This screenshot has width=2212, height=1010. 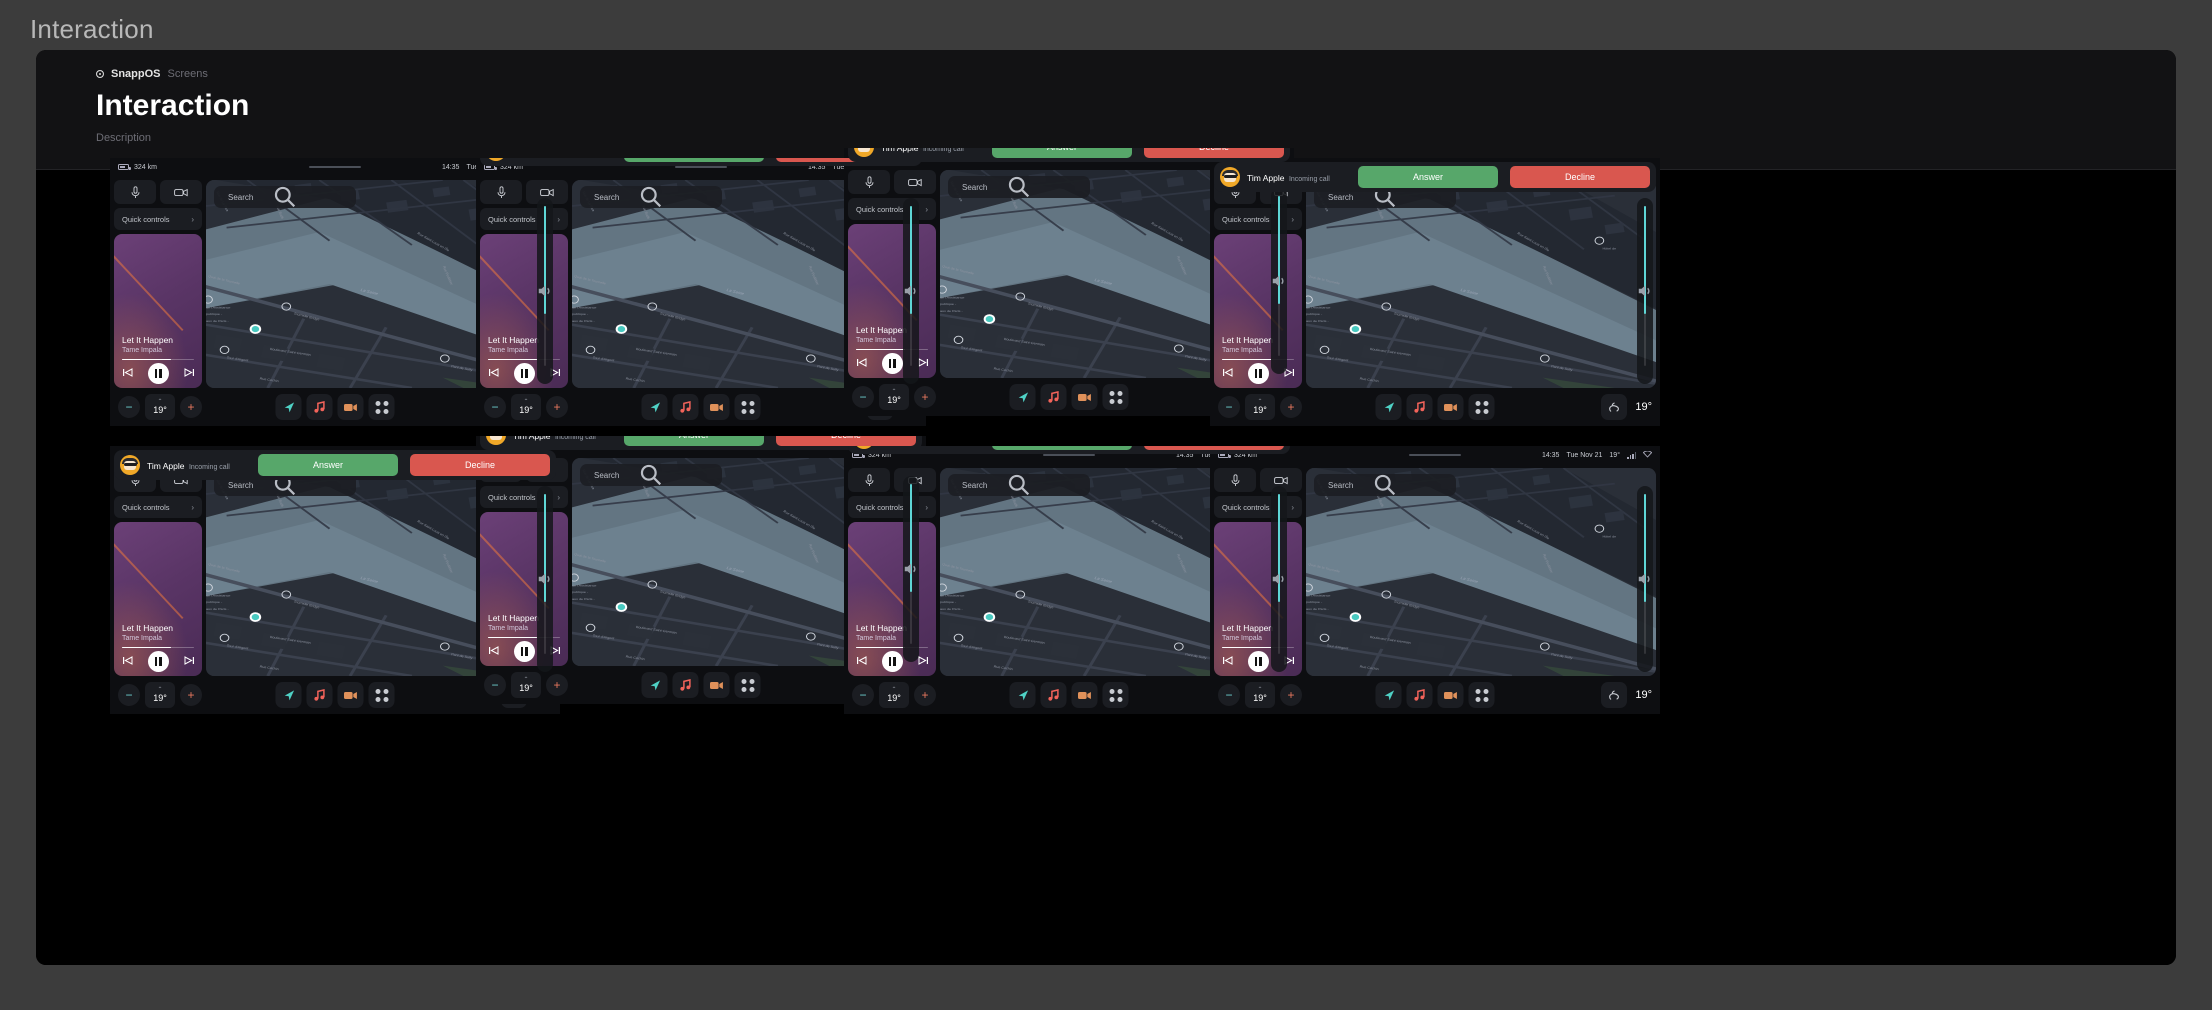 What do you see at coordinates (158, 647) in the screenshot?
I see `music-progress-bar` at bounding box center [158, 647].